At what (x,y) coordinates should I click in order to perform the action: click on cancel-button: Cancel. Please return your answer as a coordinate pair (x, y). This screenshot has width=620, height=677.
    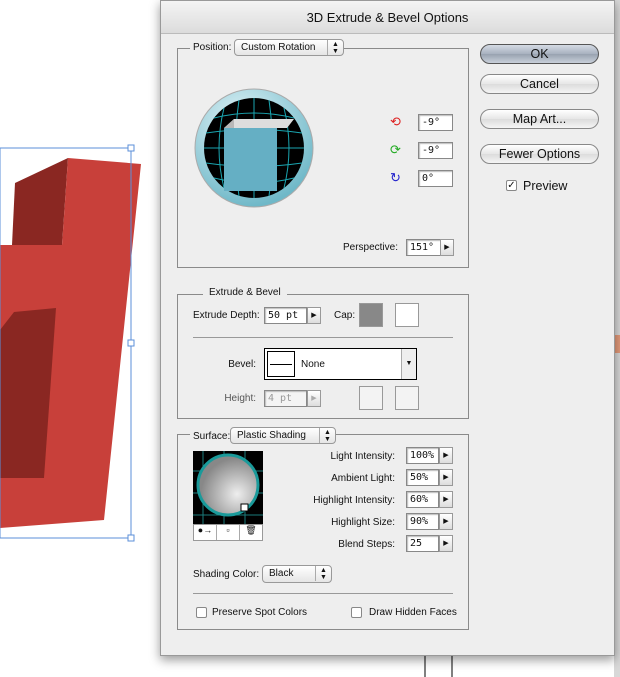
    Looking at the image, I should click on (539, 84).